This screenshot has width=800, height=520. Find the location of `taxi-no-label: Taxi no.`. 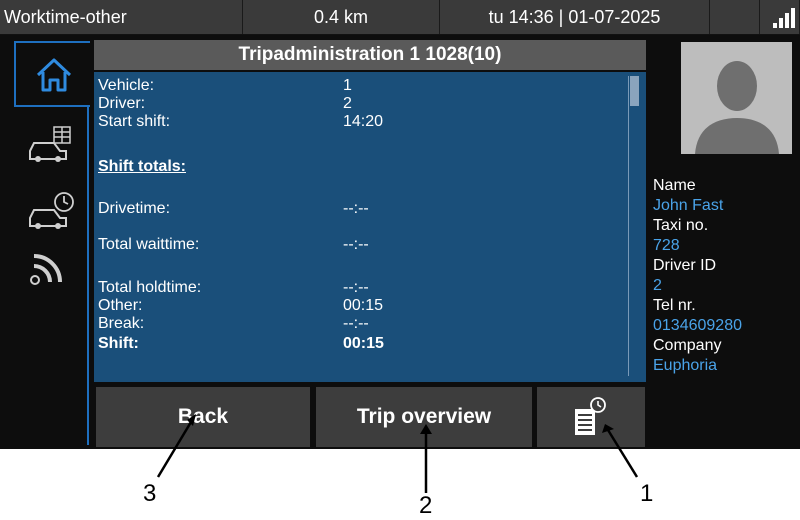

taxi-no-label: Taxi no. is located at coordinates (681, 225).